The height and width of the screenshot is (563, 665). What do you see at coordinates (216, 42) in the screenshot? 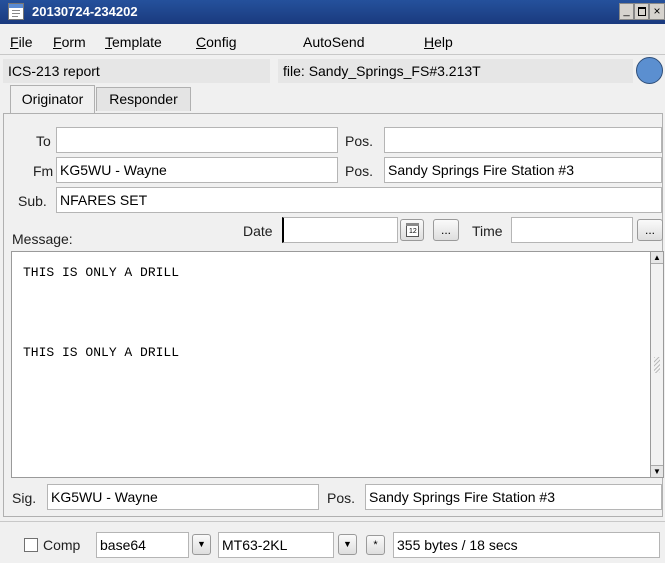
I see `menu-config: Config` at bounding box center [216, 42].